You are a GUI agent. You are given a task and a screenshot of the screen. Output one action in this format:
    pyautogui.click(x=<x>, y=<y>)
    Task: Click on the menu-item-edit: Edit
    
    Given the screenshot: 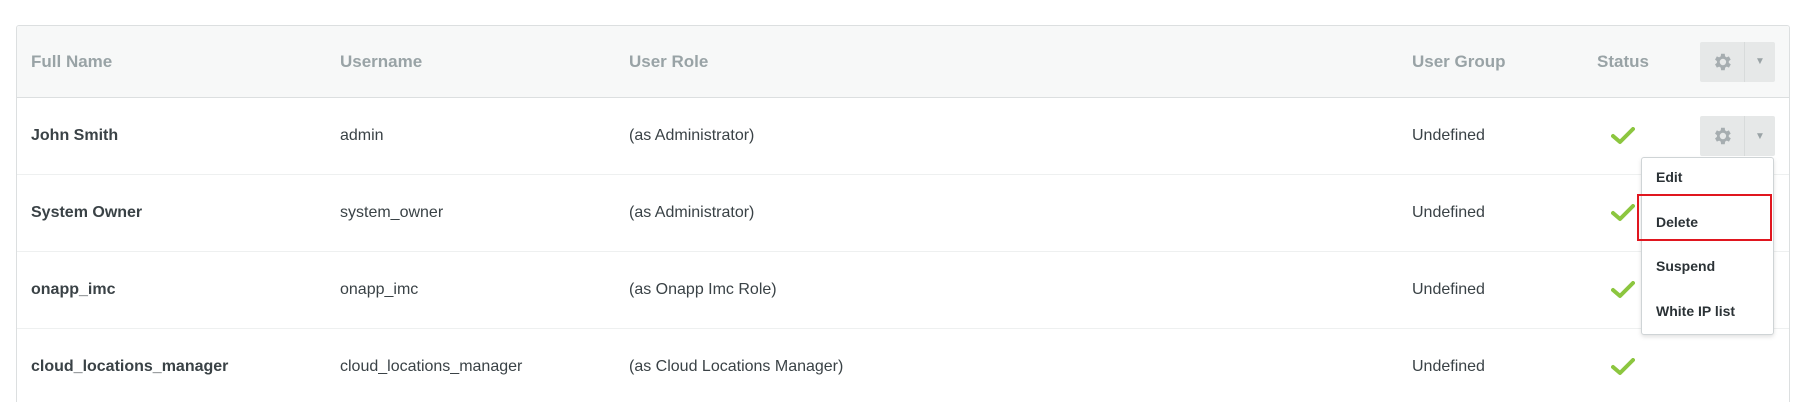 What is the action you would take?
    pyautogui.click(x=1669, y=177)
    